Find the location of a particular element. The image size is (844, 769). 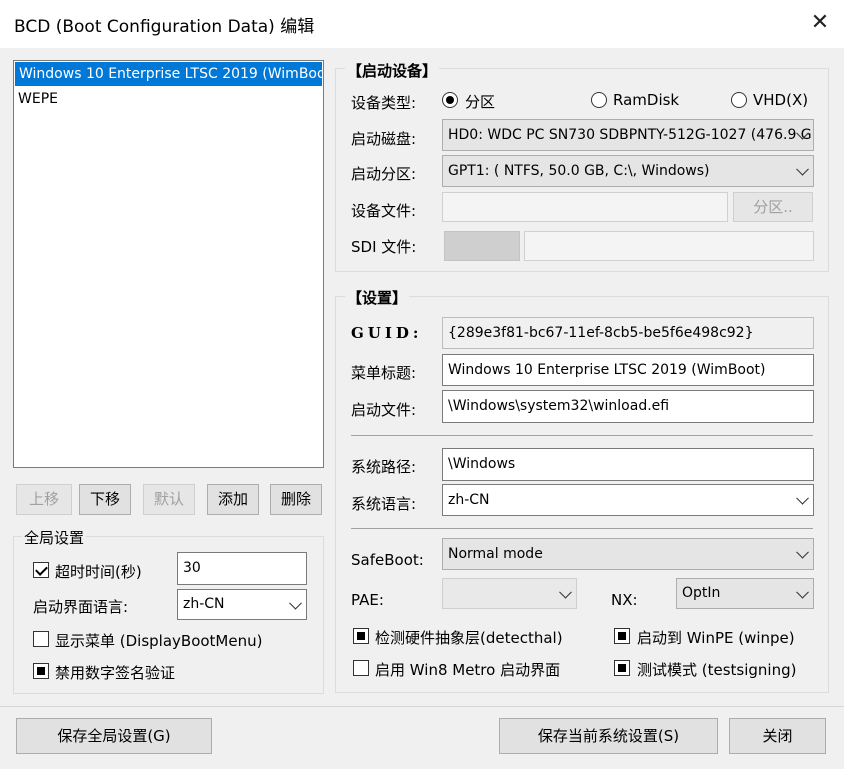

winpe-checkbox is located at coordinates (622, 636).